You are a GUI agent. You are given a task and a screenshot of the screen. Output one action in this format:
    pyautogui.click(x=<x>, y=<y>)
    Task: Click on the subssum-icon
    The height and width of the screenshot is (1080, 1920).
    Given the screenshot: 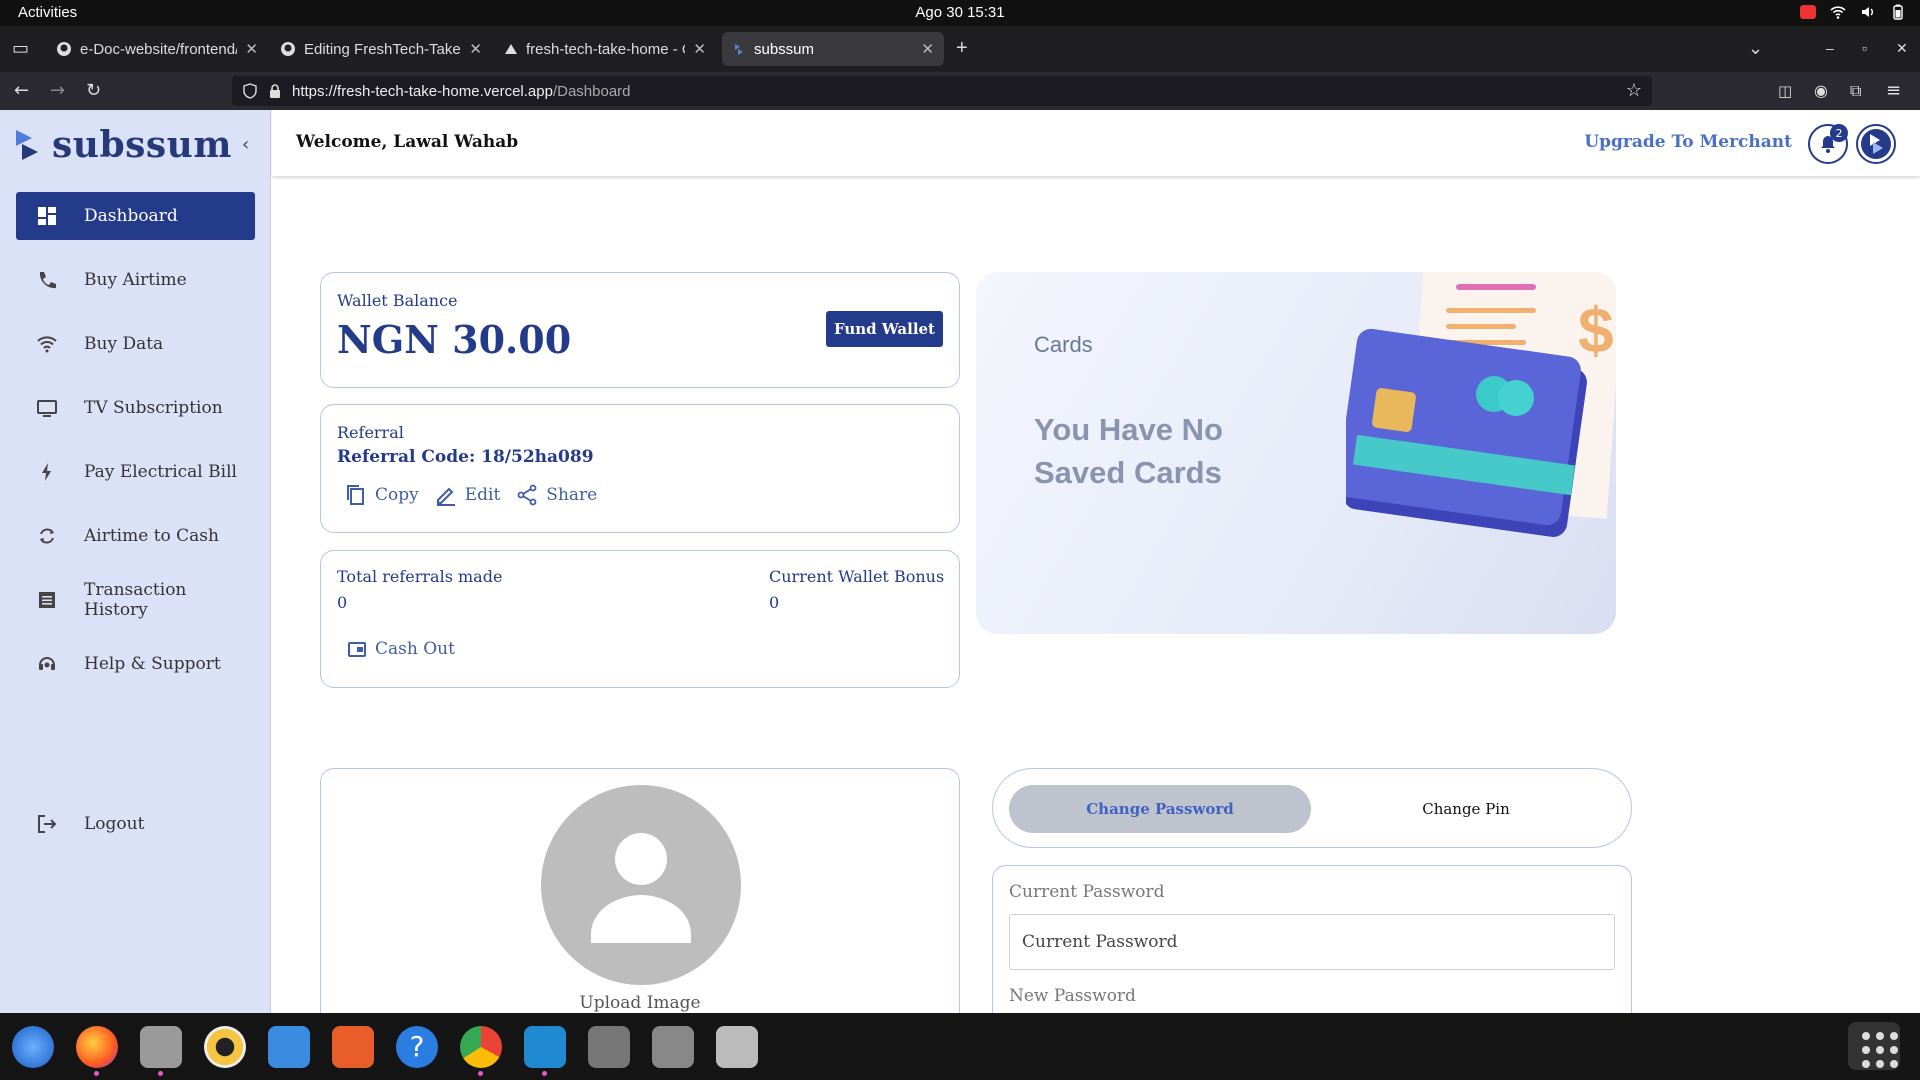 What is the action you would take?
    pyautogui.click(x=739, y=49)
    